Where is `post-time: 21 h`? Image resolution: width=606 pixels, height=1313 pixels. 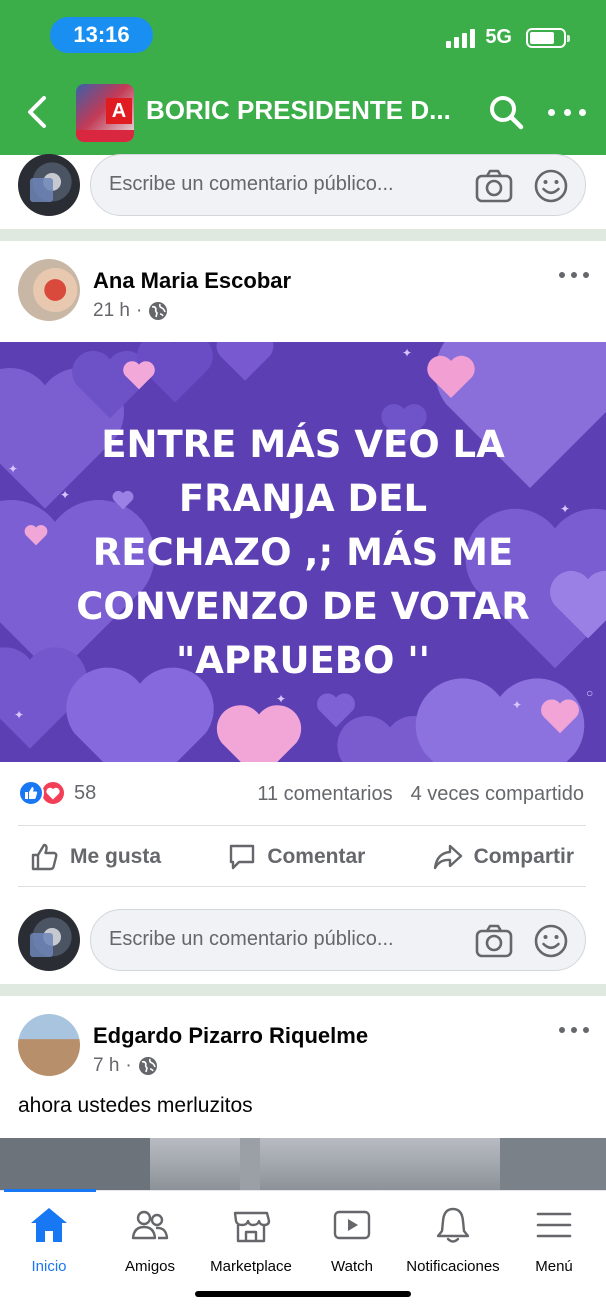
post-time: 21 h is located at coordinates (111, 311).